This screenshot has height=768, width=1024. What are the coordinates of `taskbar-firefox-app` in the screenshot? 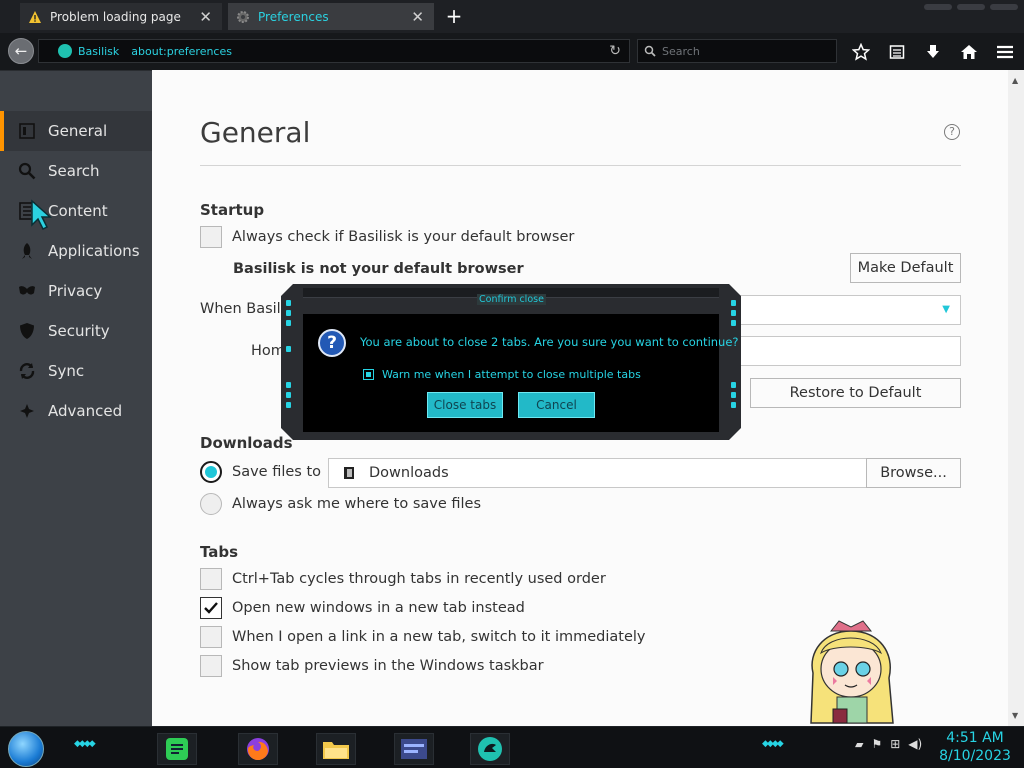 It's located at (258, 749).